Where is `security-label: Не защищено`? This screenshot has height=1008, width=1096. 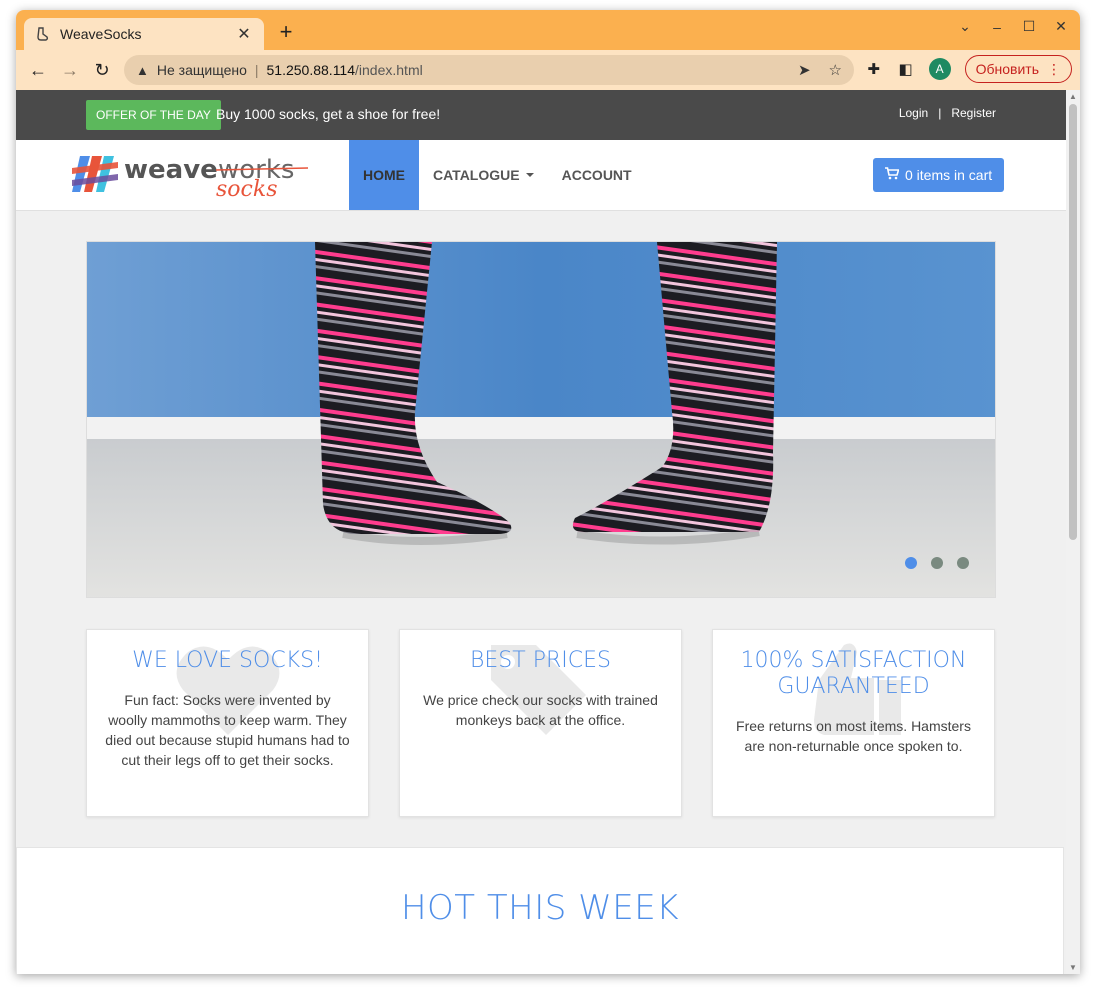
security-label: Не защищено is located at coordinates (201, 70).